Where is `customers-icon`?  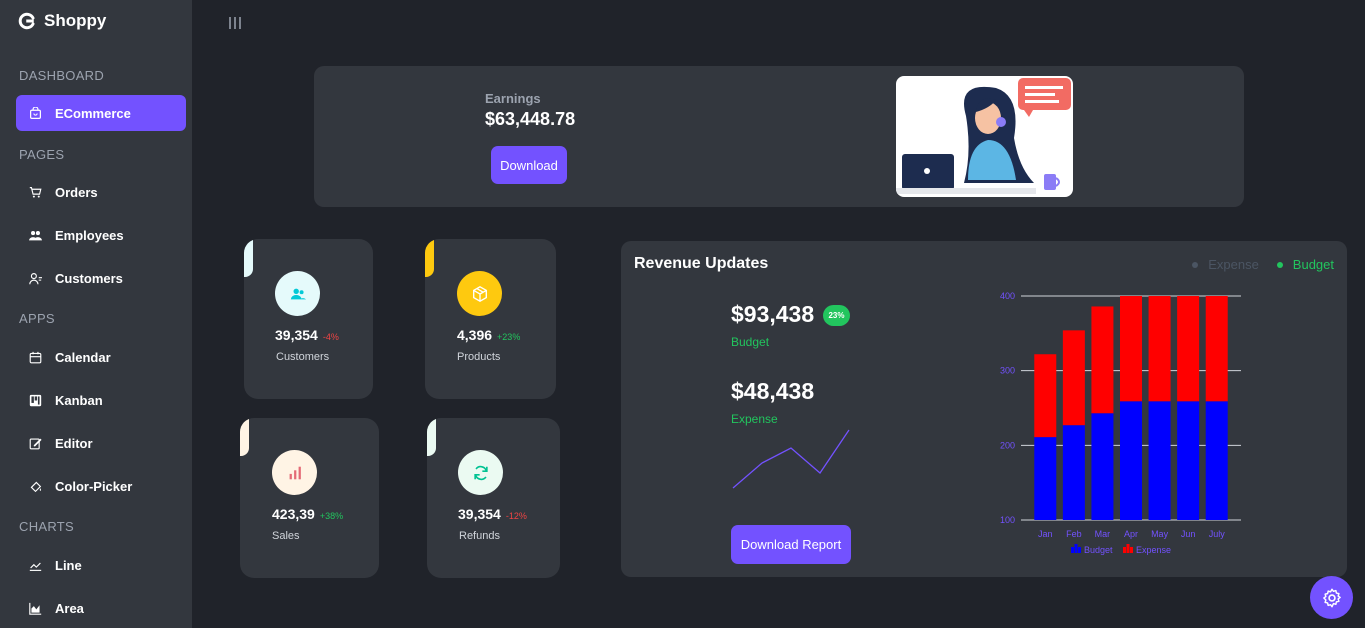
customers-icon is located at coordinates (297, 293).